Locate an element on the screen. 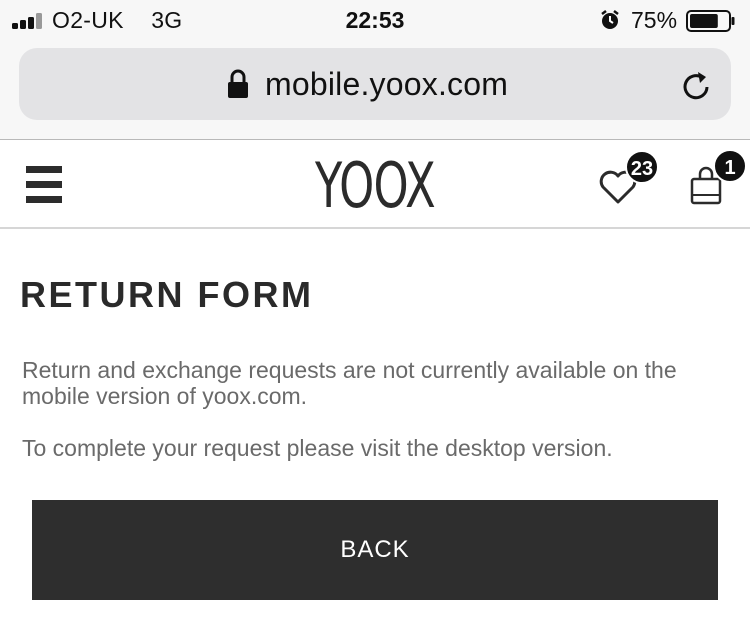  page-title: RETURN FORM is located at coordinates (167, 294).